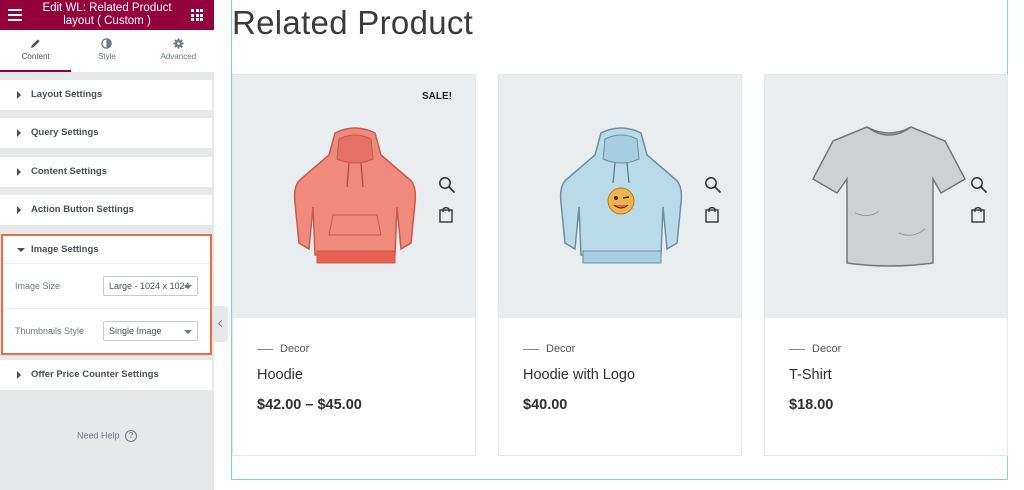  I want to click on section-label: Image Settings, so click(65, 249).